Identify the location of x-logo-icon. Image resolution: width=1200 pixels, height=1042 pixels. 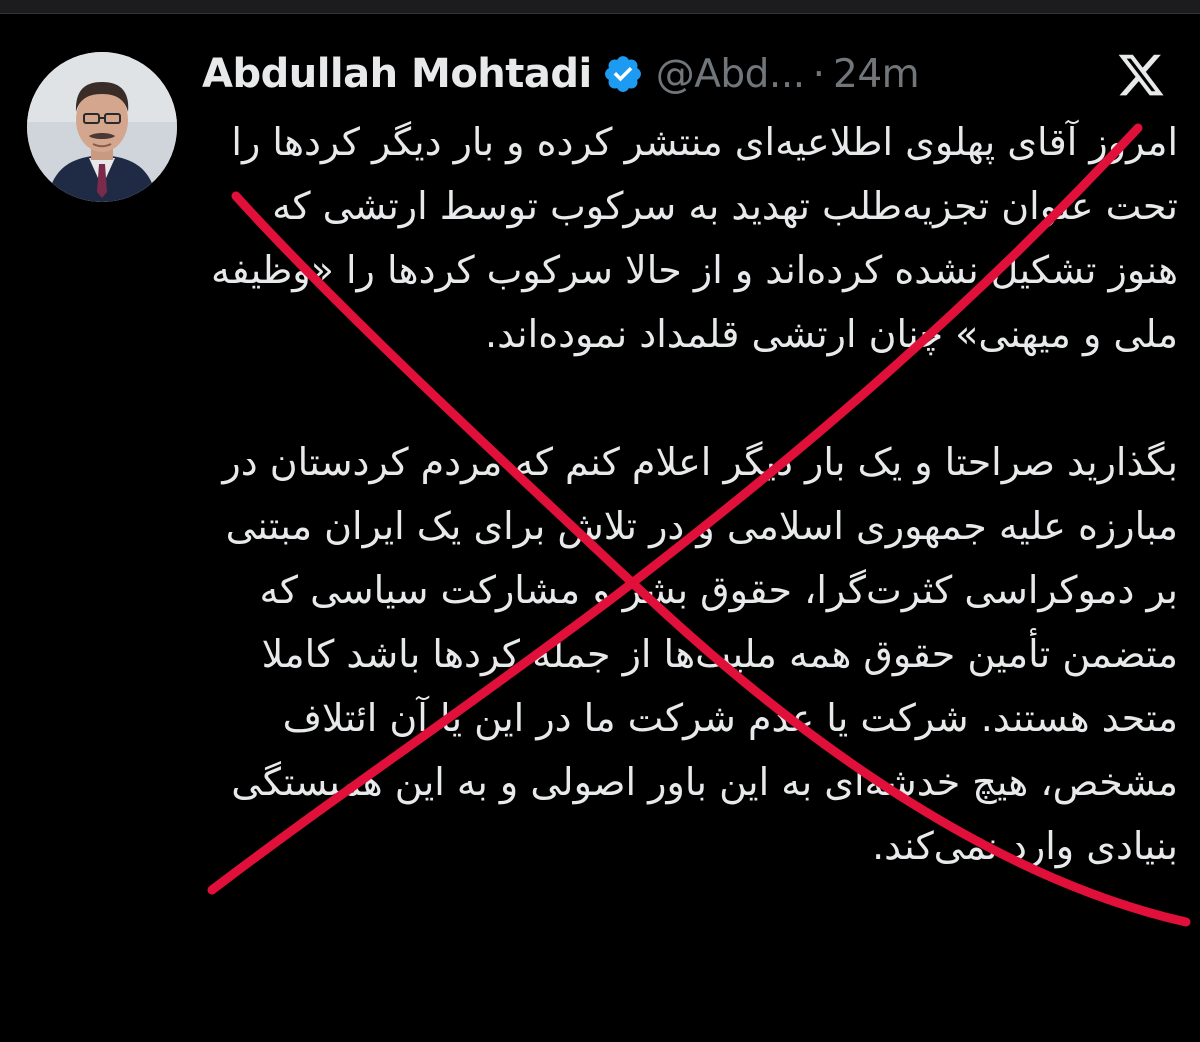
(1141, 75).